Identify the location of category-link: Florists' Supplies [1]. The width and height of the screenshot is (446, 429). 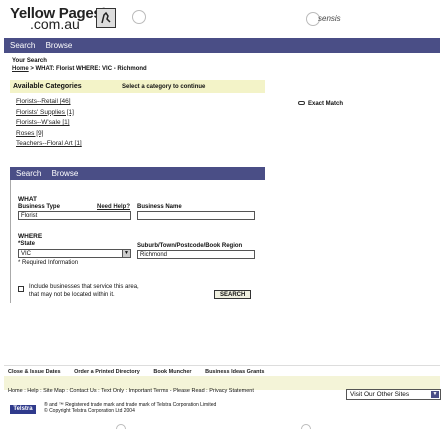
(49, 113).